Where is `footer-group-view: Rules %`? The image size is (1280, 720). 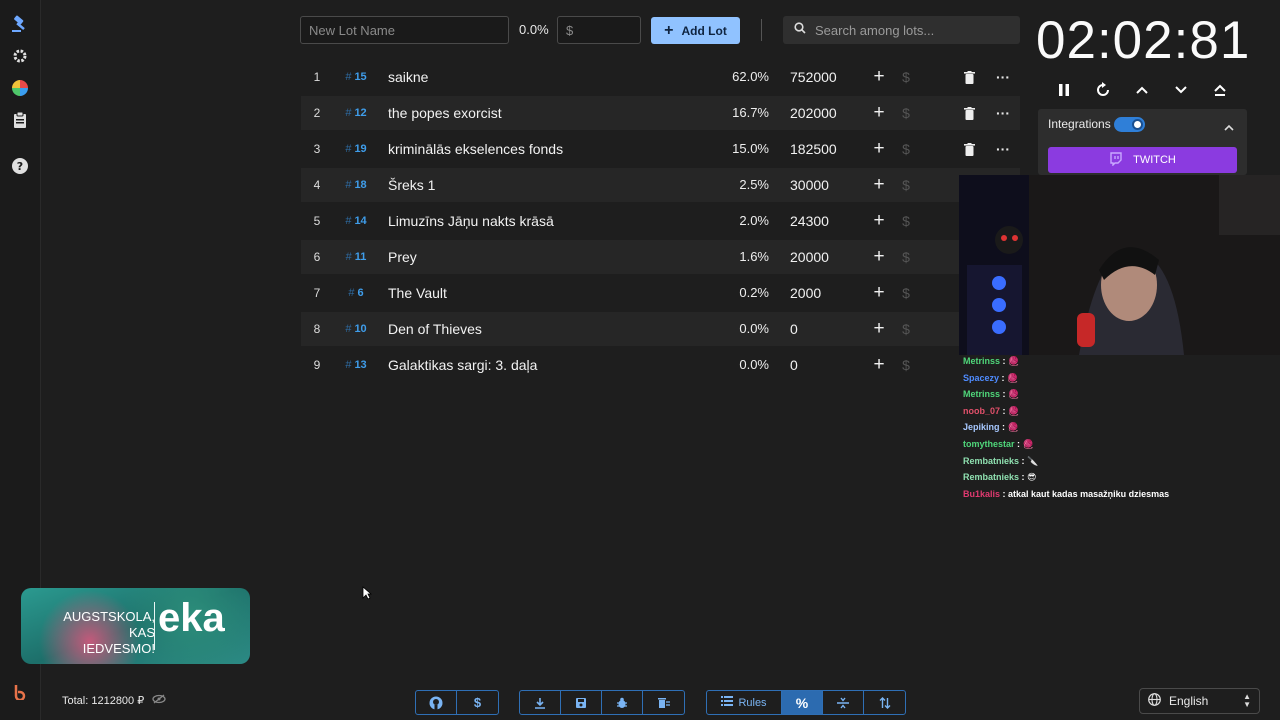 footer-group-view: Rules % is located at coordinates (806, 702).